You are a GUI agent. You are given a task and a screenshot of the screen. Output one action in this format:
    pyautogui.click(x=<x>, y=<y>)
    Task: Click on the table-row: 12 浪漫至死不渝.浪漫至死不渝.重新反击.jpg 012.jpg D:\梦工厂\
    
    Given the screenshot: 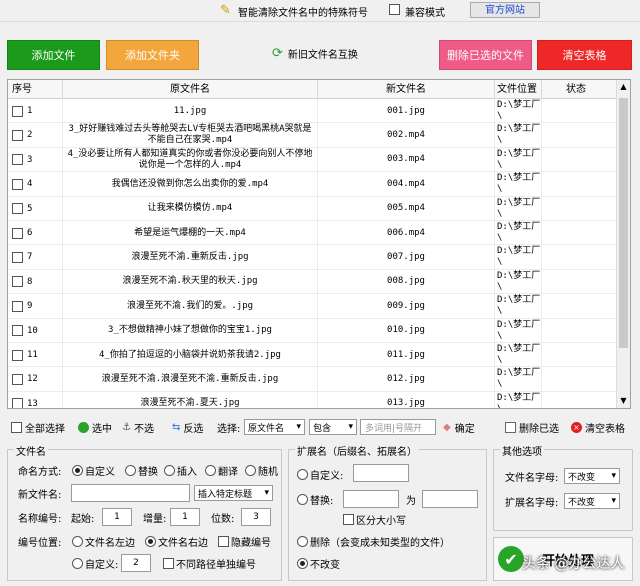 What is the action you would take?
    pyautogui.click(x=319, y=379)
    